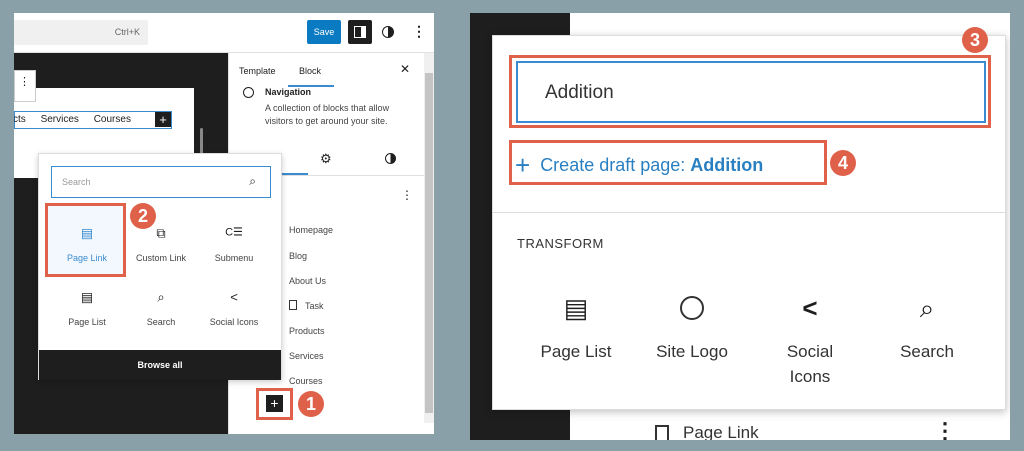 This screenshot has height=451, width=1024. I want to click on inserter-item-page-list: Page List, so click(87, 322).